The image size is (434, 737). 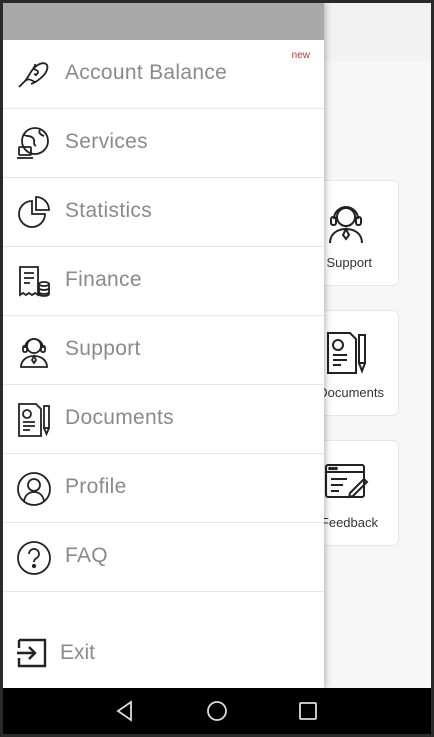 I want to click on money-hand-icon, so click(x=33, y=75).